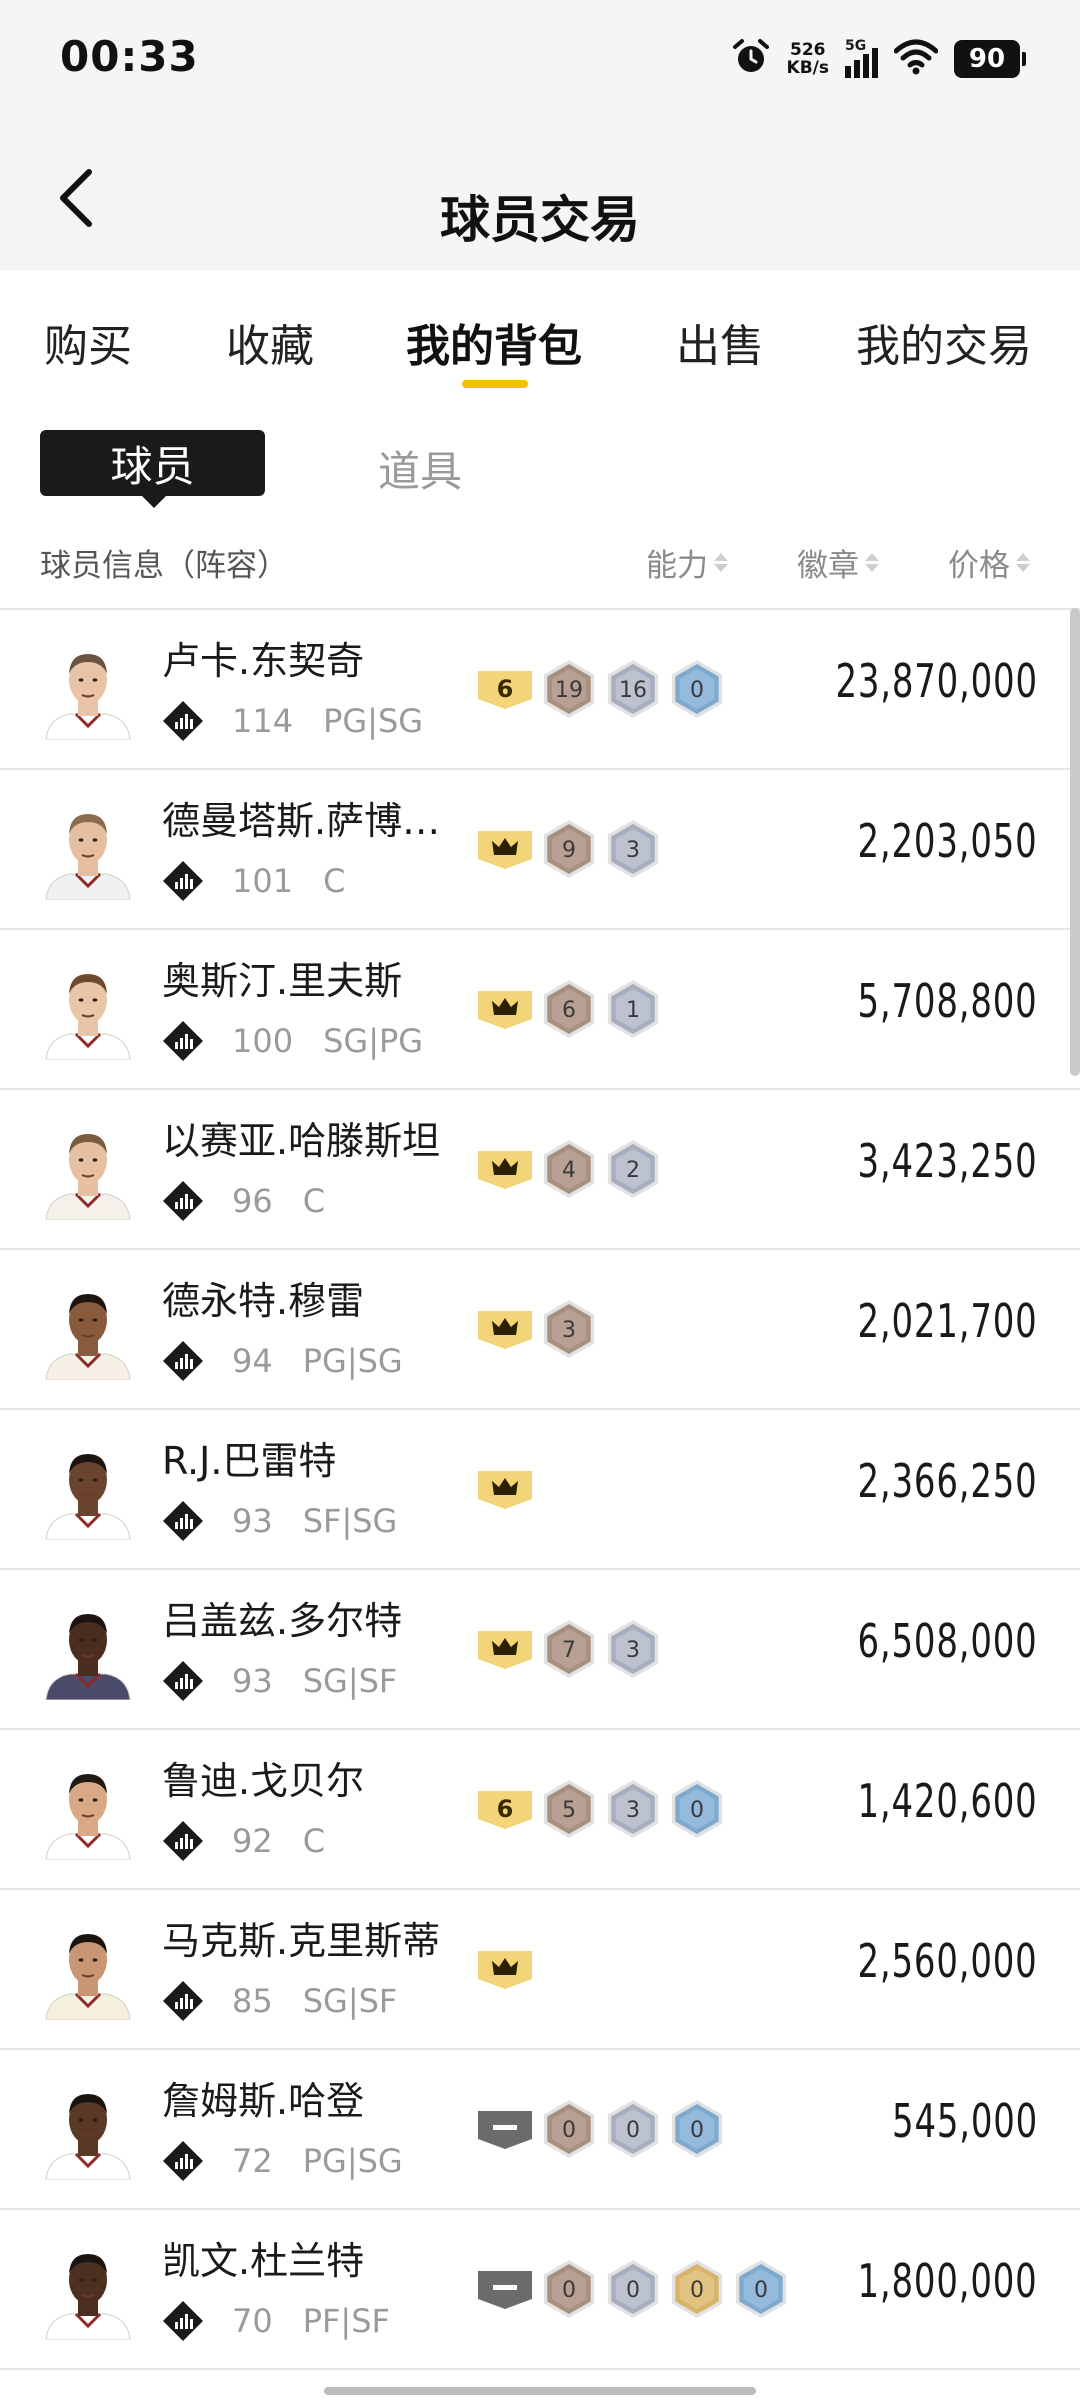 This screenshot has height=2400, width=1080. What do you see at coordinates (540, 1170) in the screenshot?
I see `player-row: 以赛亚.哈滕斯坦 96 C 4 2 3,423,250` at bounding box center [540, 1170].